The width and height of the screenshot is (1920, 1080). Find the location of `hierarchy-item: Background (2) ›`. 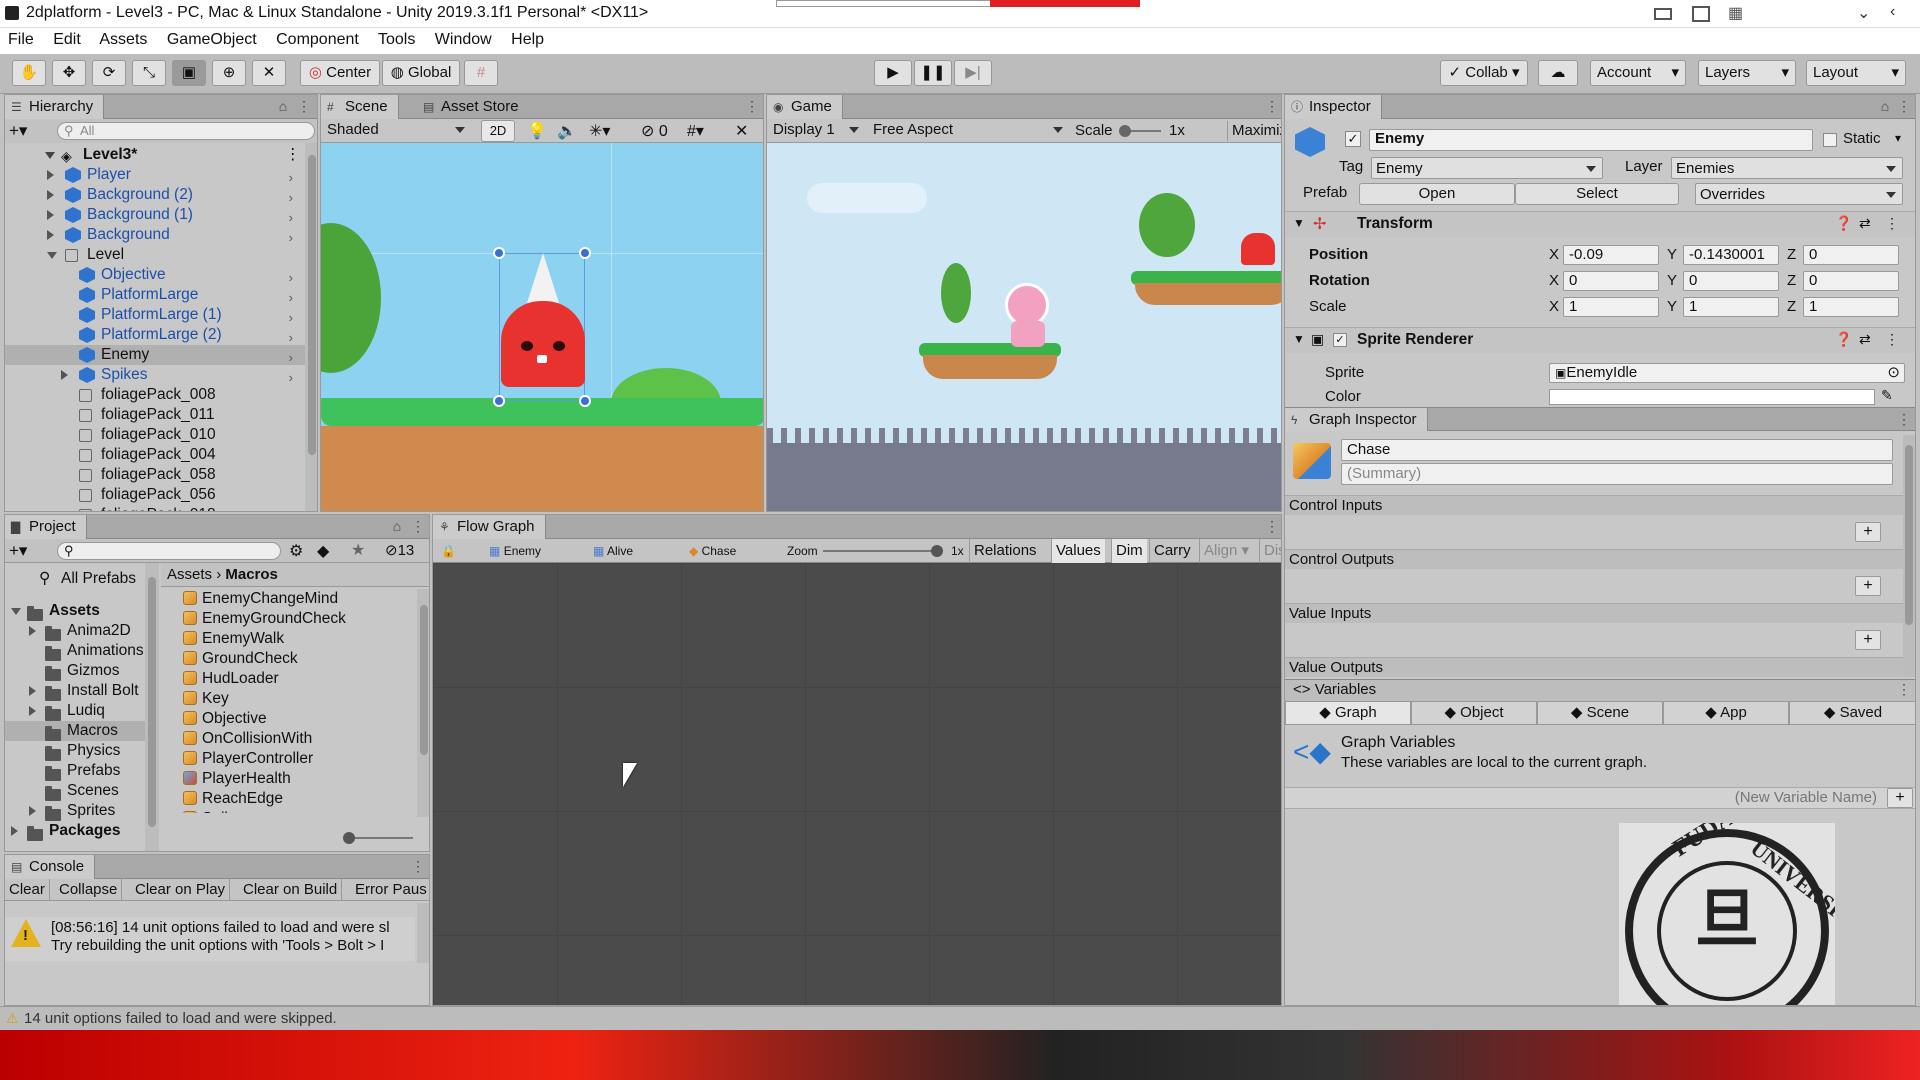

hierarchy-item: Background (2) › is located at coordinates (155, 195).